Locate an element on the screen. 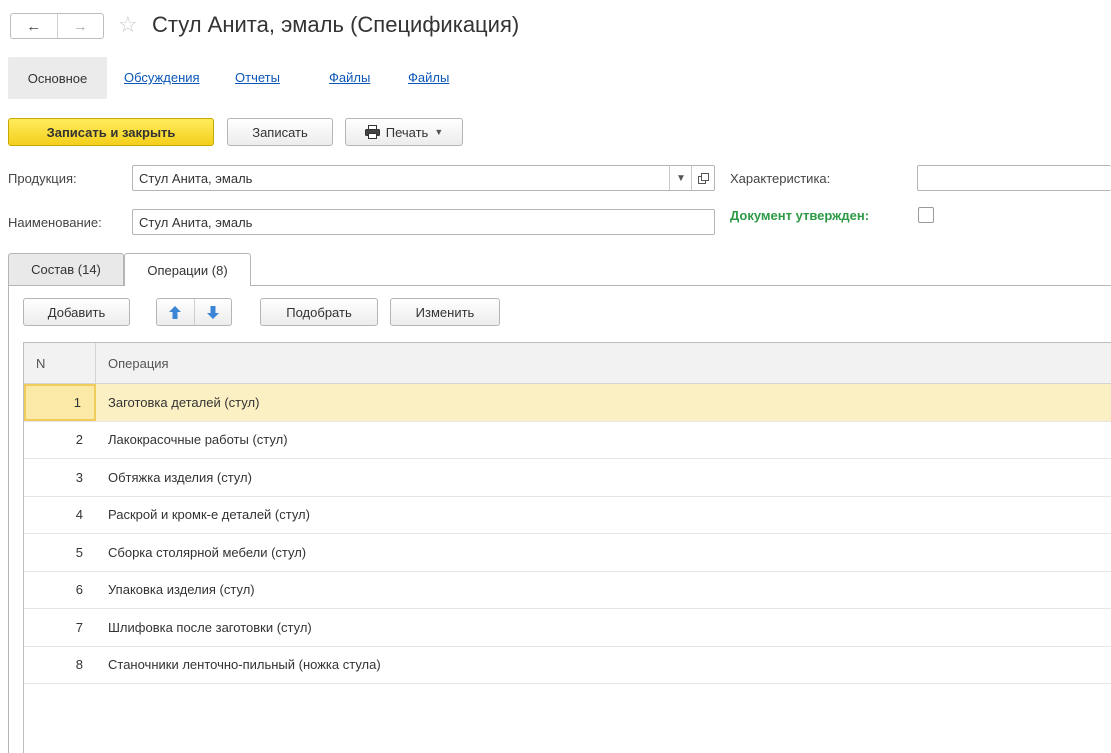  cell-operation: Сборка столярной мебели (стул) is located at coordinates (207, 552).